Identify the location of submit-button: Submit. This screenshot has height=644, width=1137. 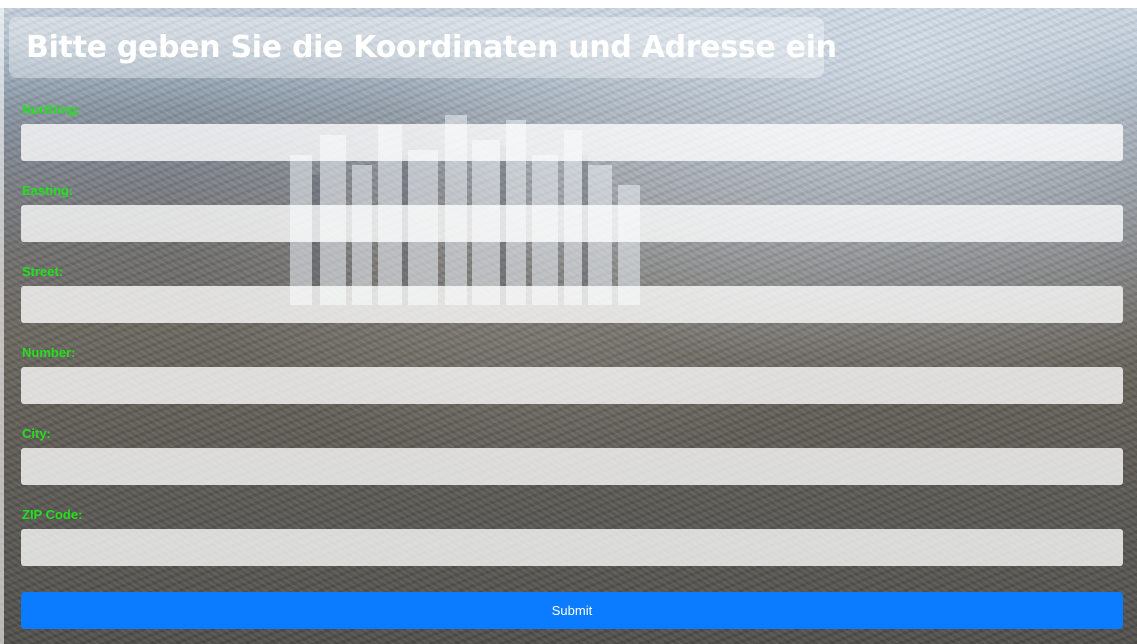
(572, 610).